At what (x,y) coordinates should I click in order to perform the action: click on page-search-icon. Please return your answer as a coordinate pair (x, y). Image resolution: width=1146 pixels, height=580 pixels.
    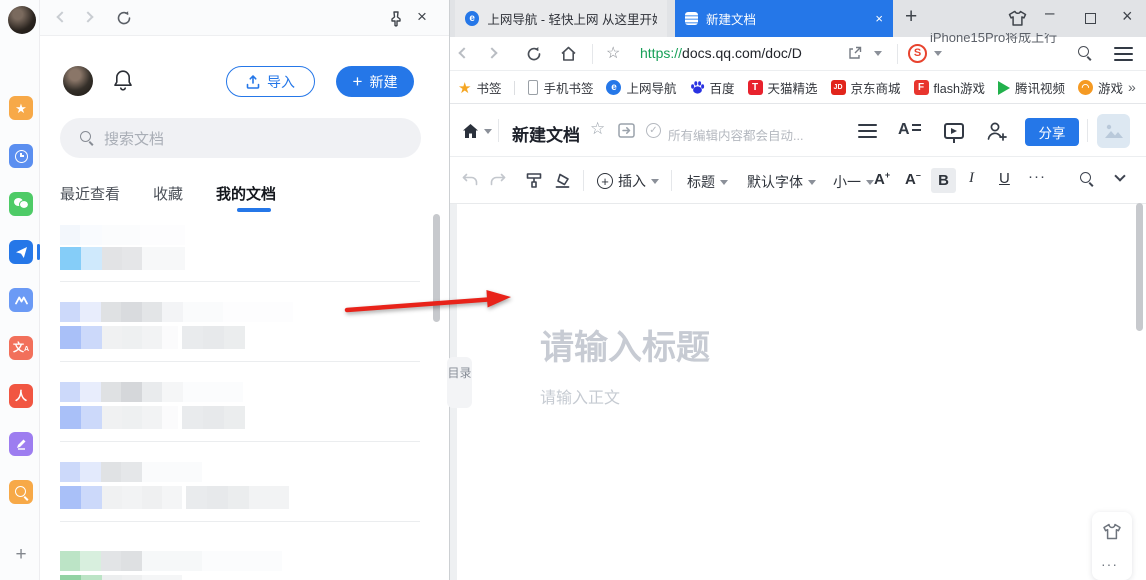
    Looking at the image, I should click on (1085, 53).